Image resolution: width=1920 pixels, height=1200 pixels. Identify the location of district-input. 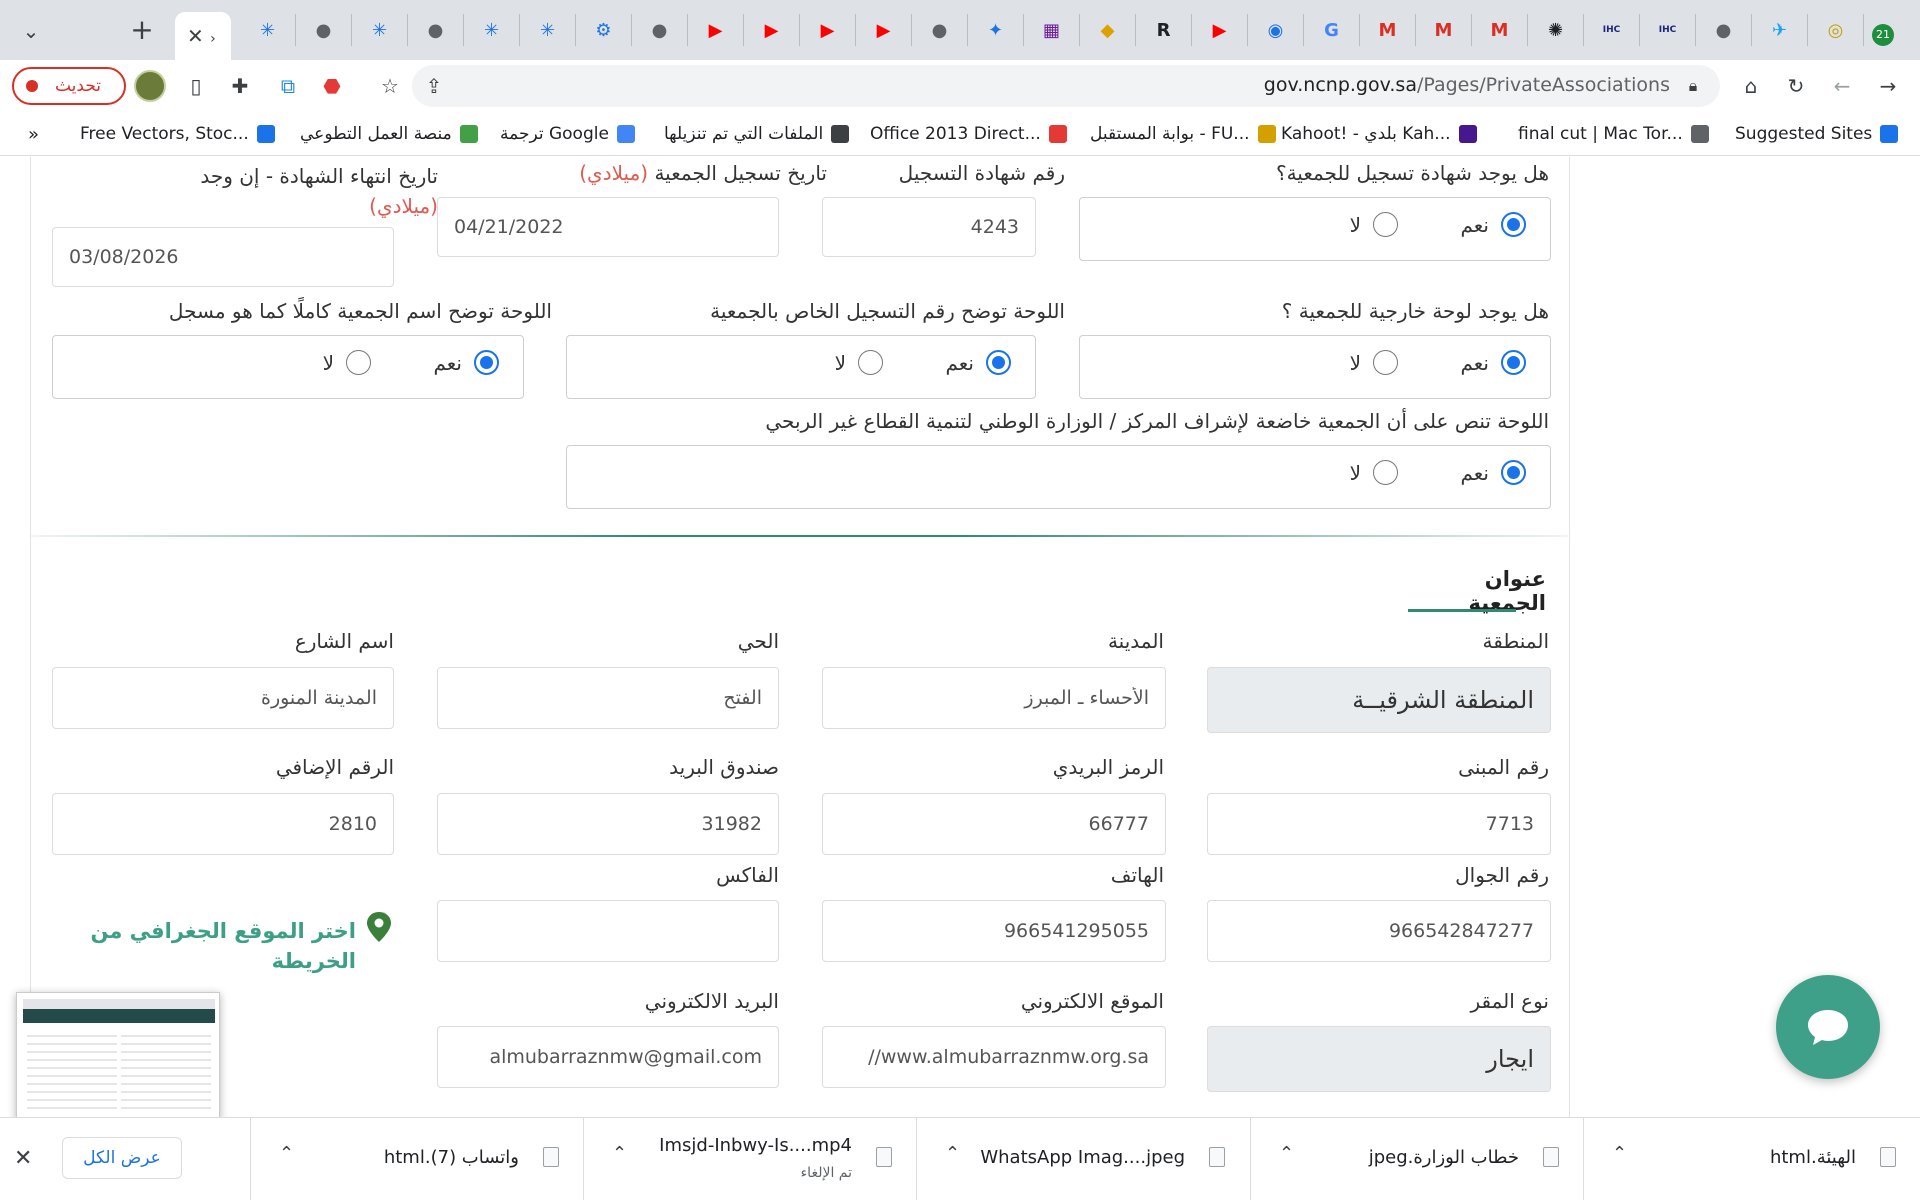
(608, 698).